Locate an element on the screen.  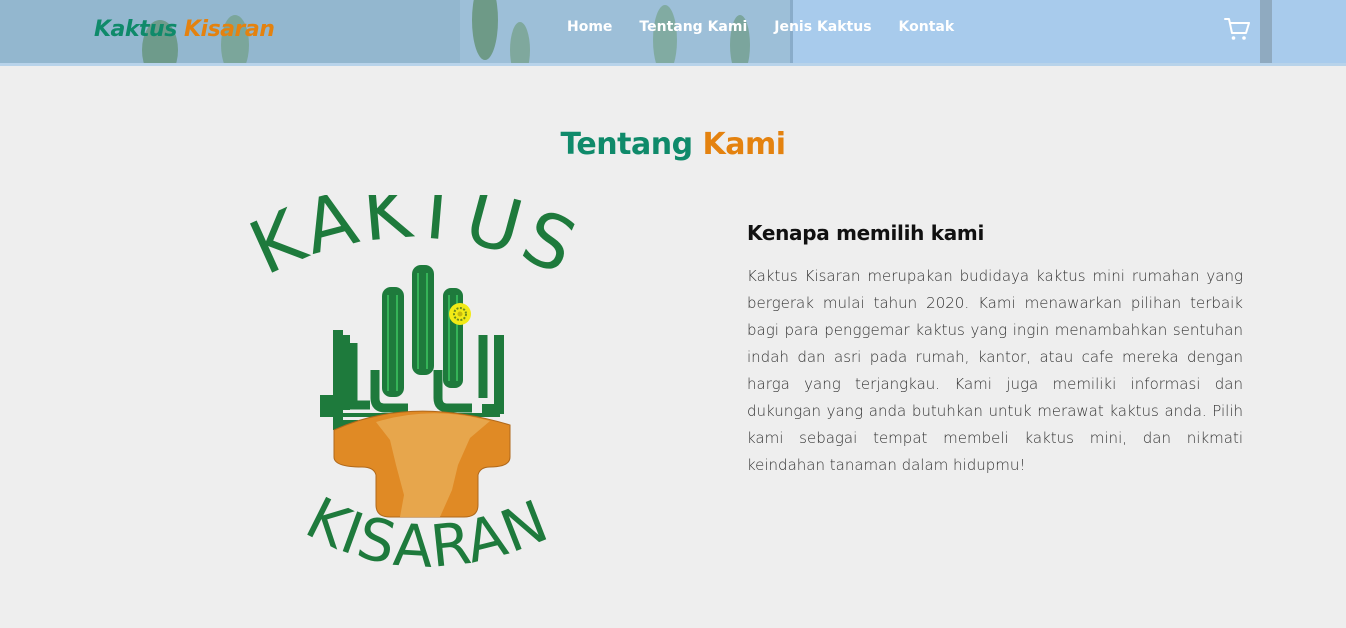
logo-flower is located at coordinates (460, 314).